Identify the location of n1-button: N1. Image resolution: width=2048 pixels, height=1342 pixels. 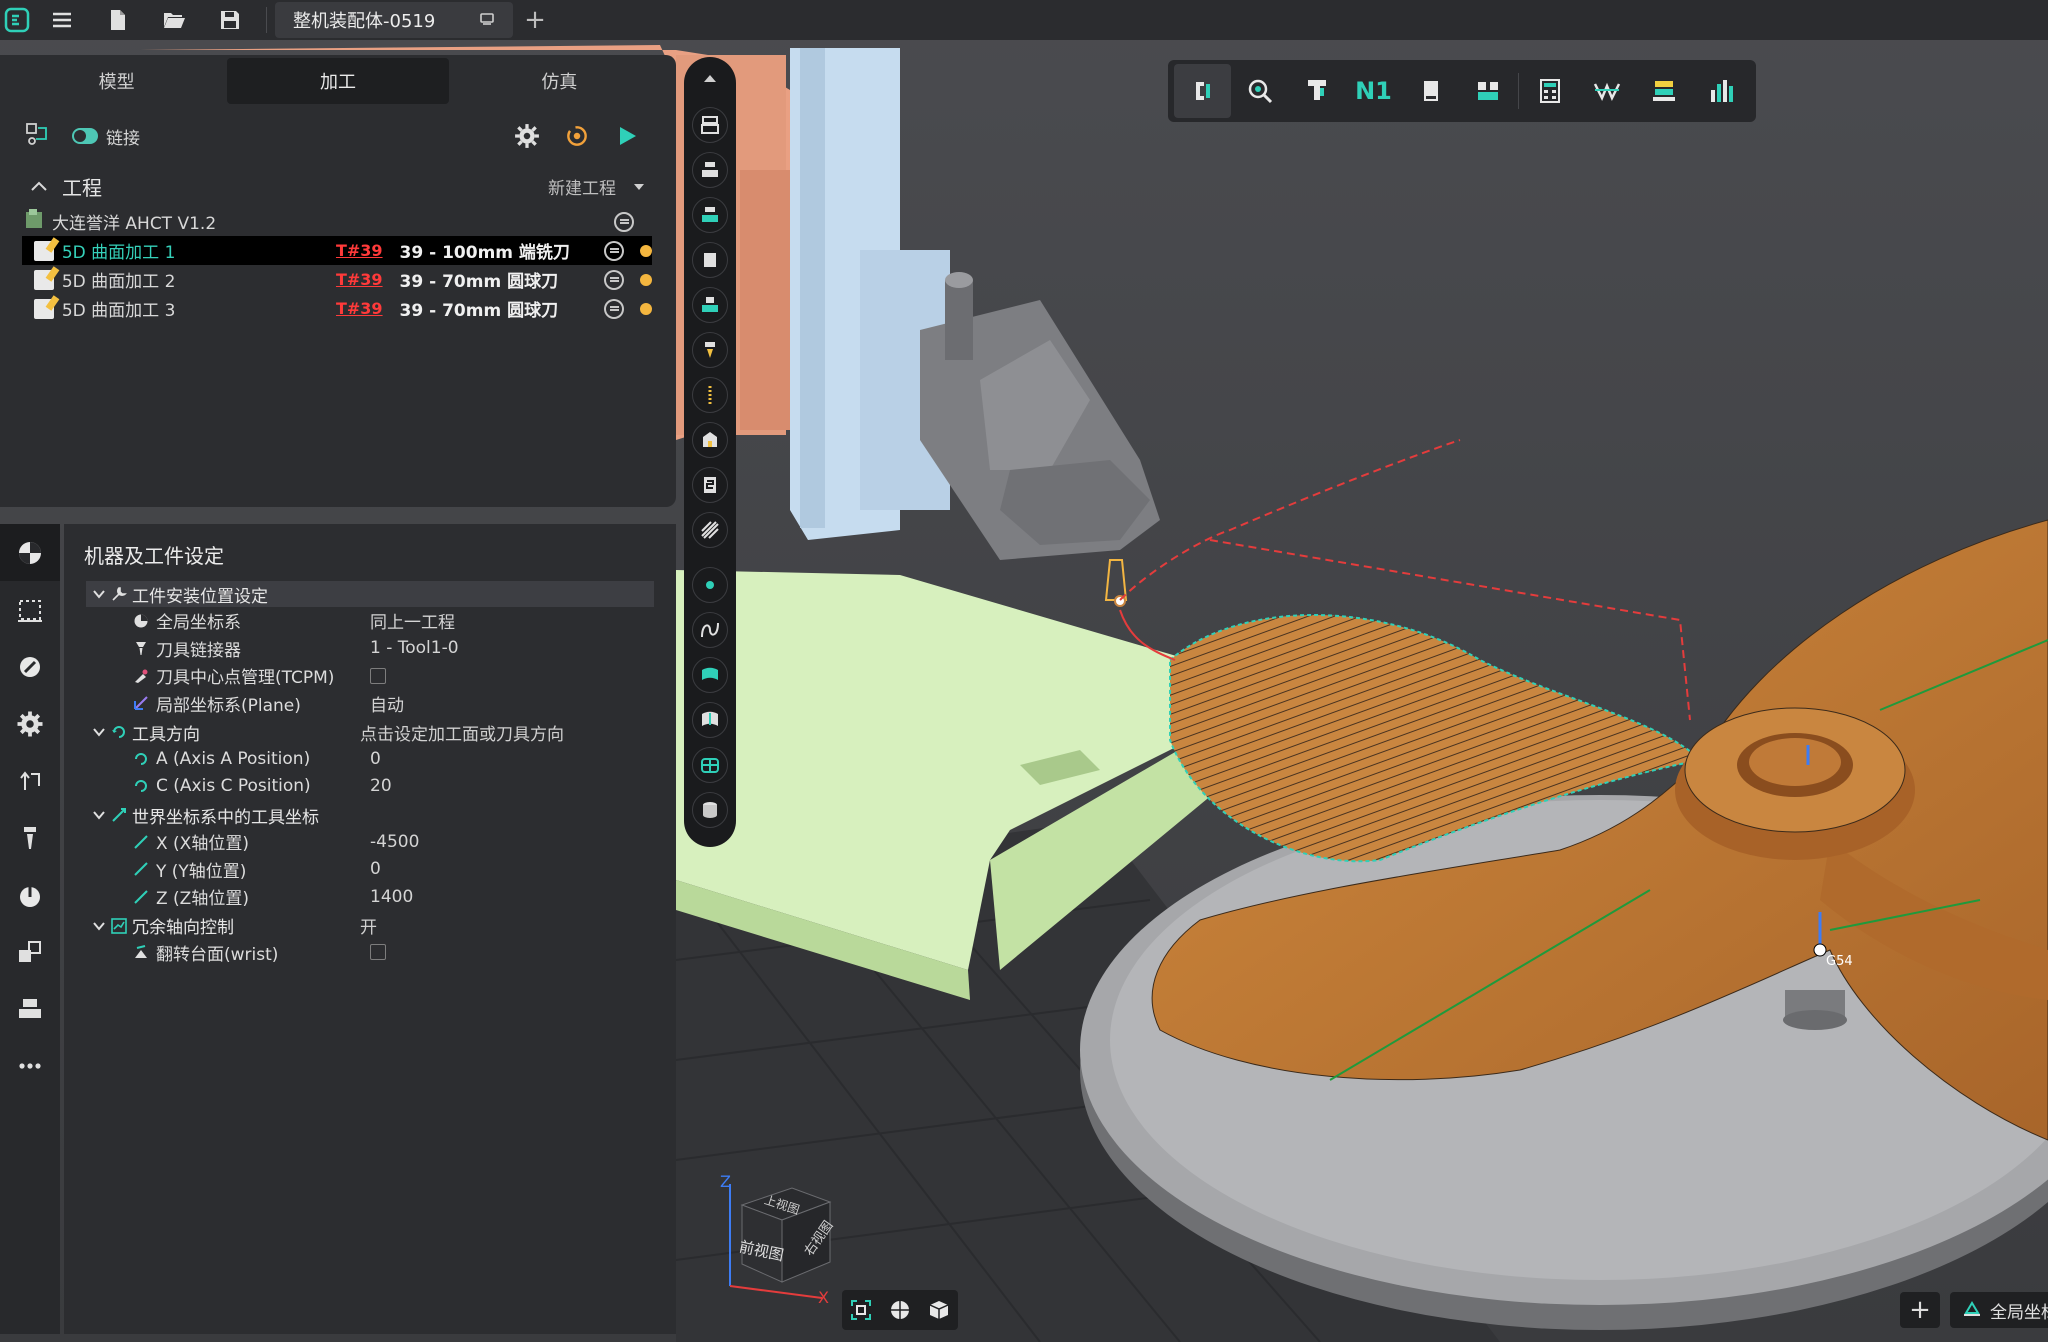
(1373, 91).